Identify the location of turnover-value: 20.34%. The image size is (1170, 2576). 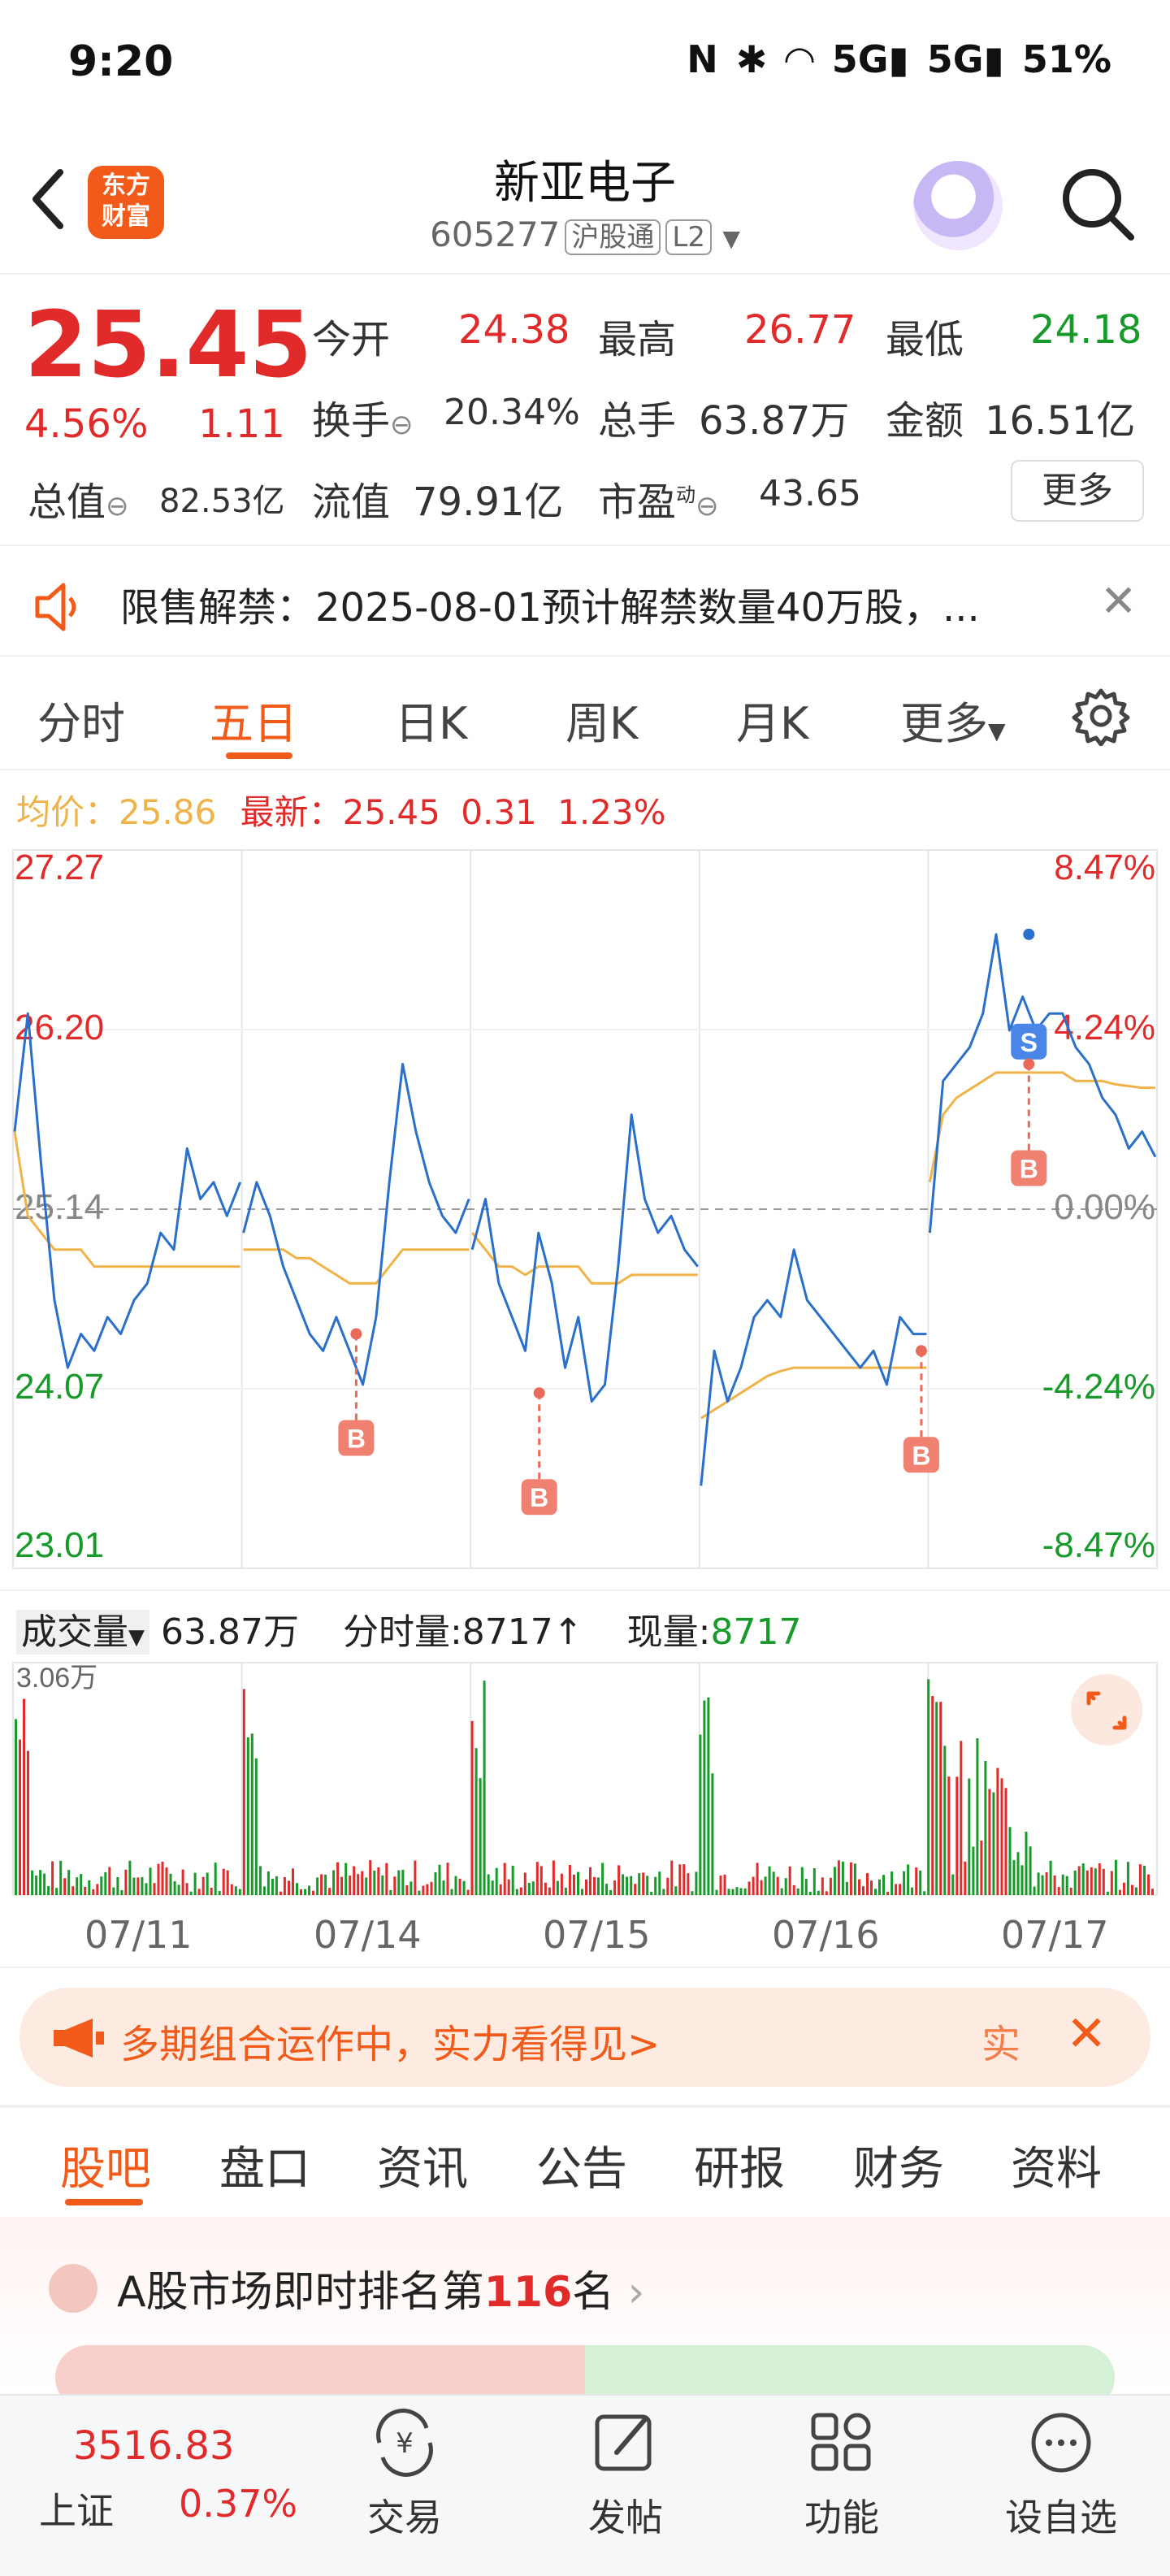
(512, 412).